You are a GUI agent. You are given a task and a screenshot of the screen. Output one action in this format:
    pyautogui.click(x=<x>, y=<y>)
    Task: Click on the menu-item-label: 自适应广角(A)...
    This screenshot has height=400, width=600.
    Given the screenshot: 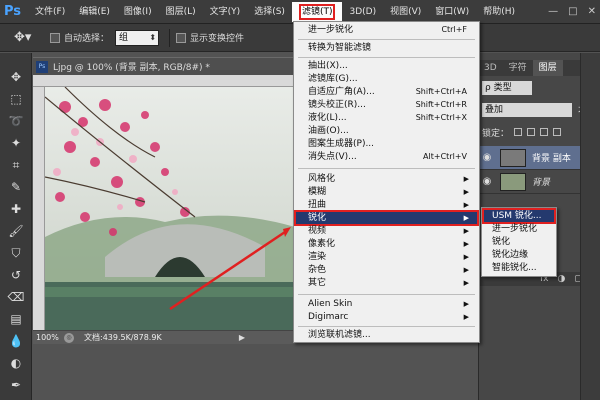 What is the action you would take?
    pyautogui.click(x=341, y=92)
    